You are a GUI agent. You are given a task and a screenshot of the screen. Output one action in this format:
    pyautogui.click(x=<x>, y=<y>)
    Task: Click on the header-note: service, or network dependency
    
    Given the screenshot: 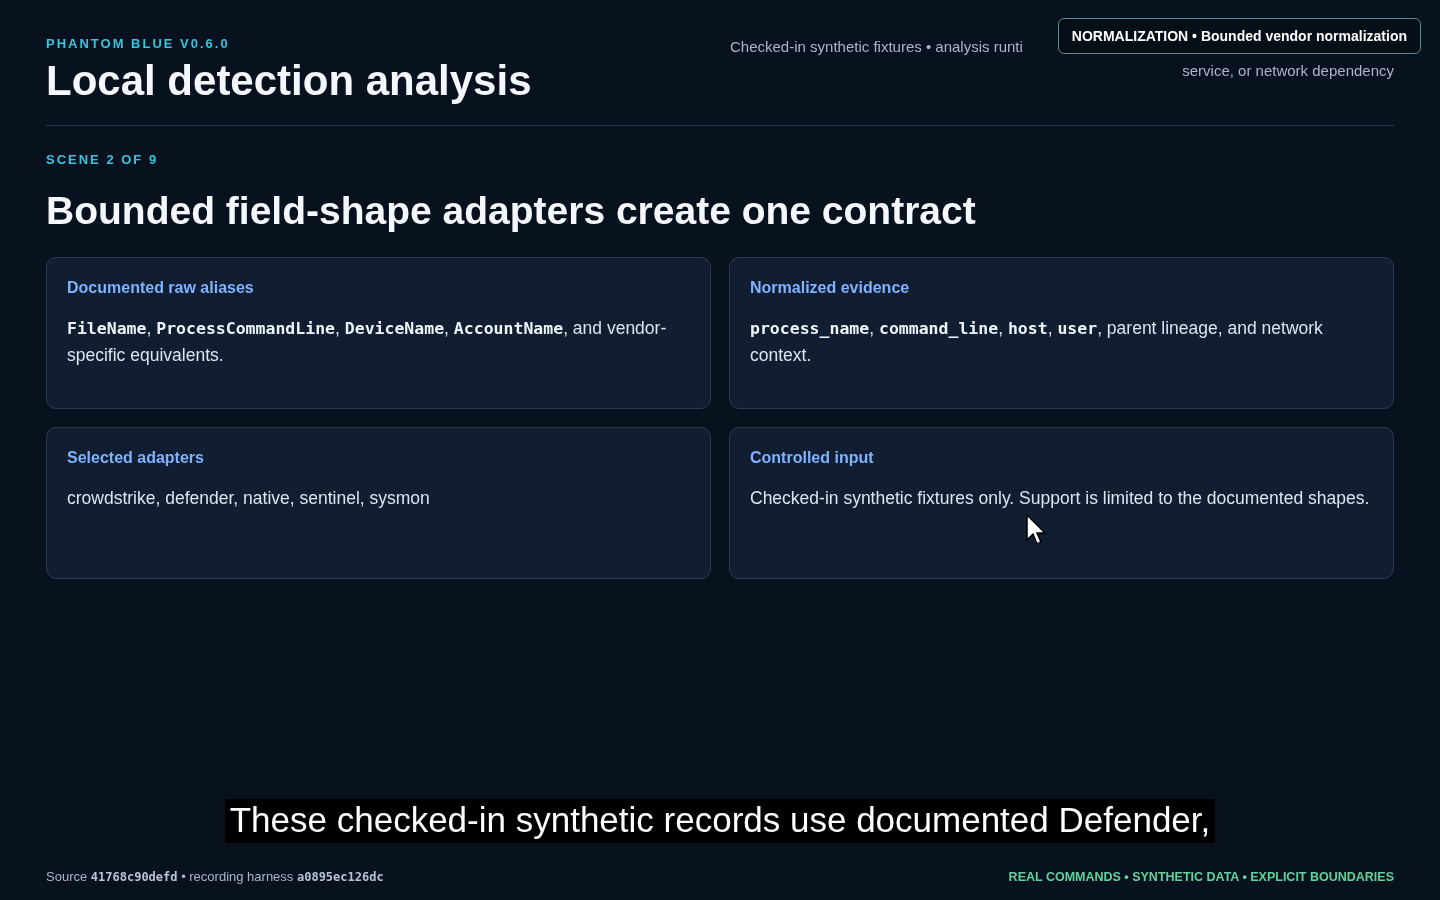 What is the action you would take?
    pyautogui.click(x=1288, y=70)
    